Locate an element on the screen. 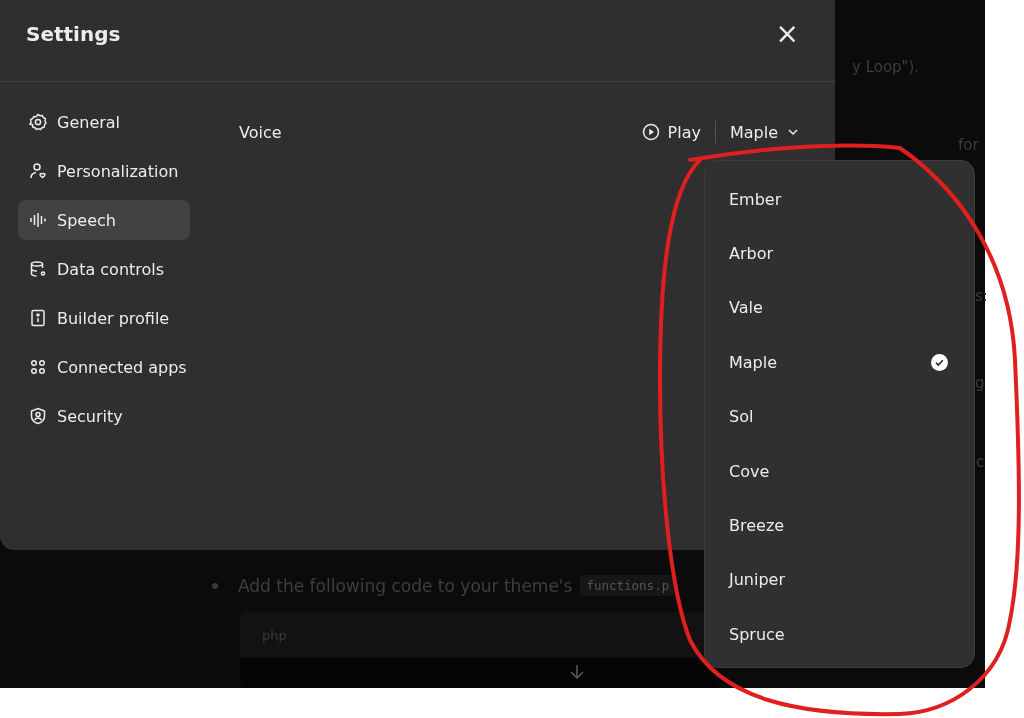 Image resolution: width=1024 pixels, height=718 pixels. menu-option: Arbor is located at coordinates (839, 253).